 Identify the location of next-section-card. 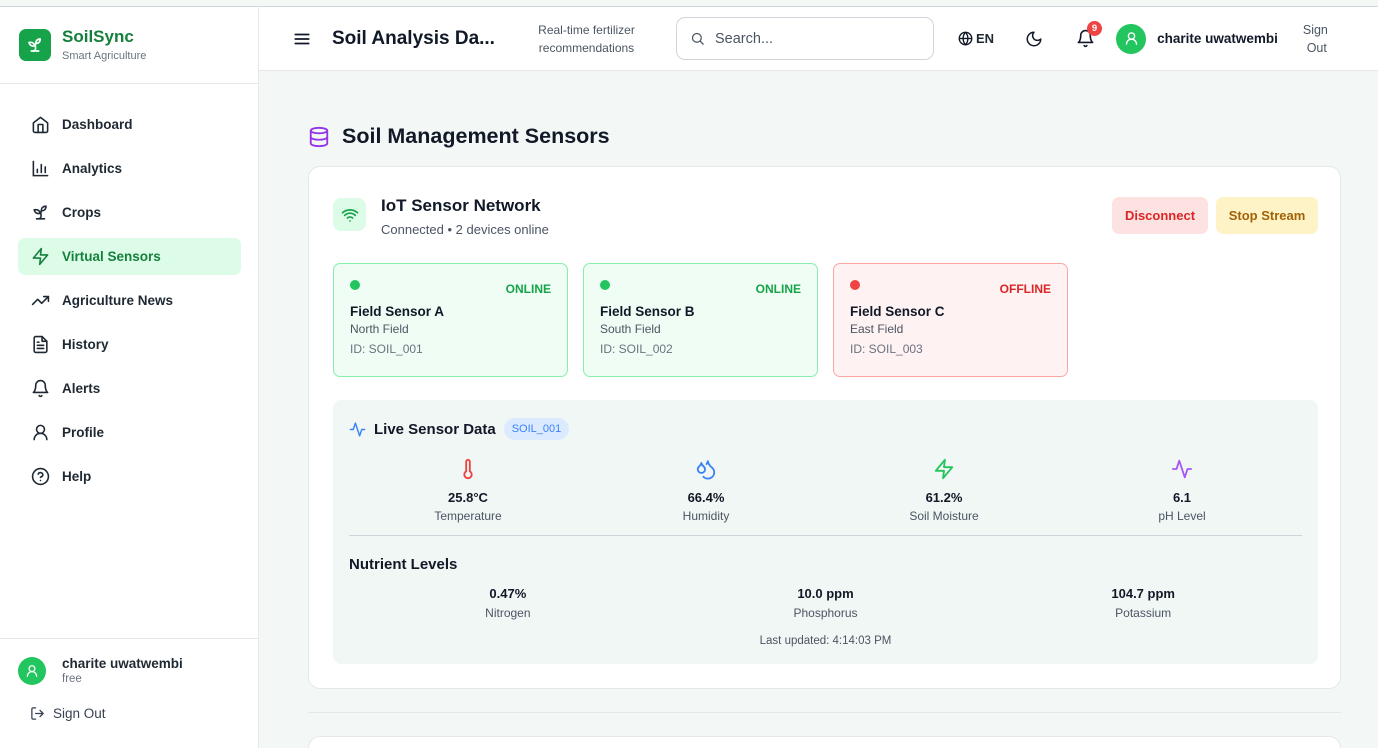
(824, 742).